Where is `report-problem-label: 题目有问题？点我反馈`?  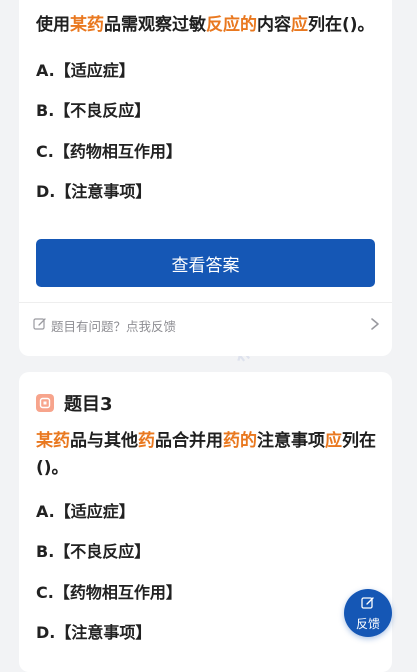 report-problem-label: 题目有问题？点我反馈 is located at coordinates (114, 326).